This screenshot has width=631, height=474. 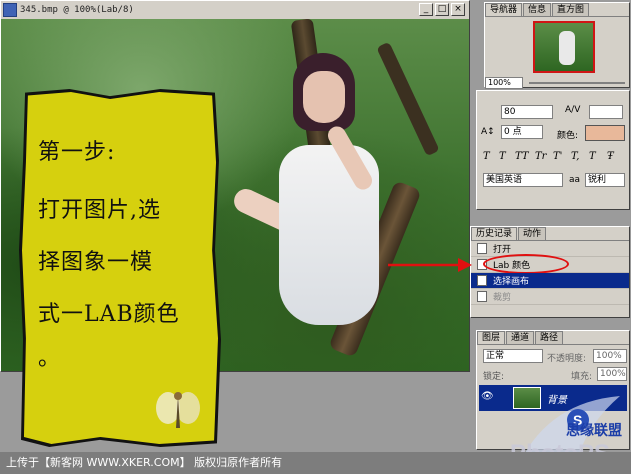 What do you see at coordinates (573, 110) in the screenshot?
I see `kerning-icon: A/V` at bounding box center [573, 110].